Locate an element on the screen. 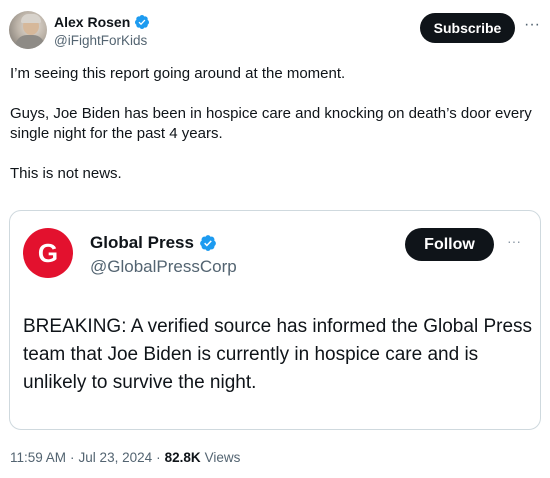 The width and height of the screenshot is (550, 478). quote-author-handle: @GlobalPressCorp is located at coordinates (163, 267).